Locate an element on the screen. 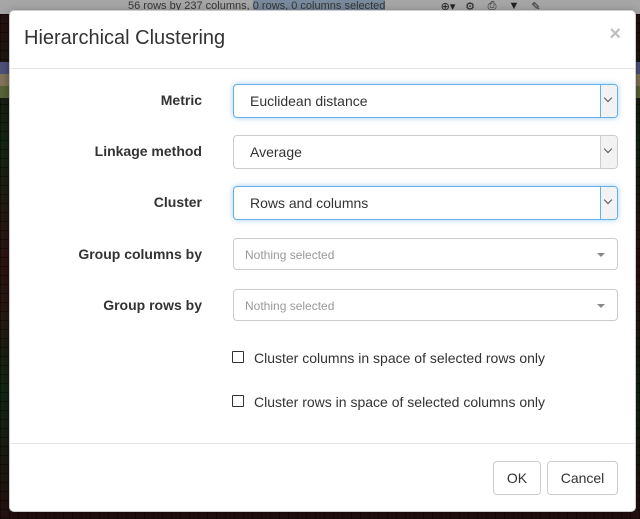 Image resolution: width=640 pixels, height=519 pixels. cluster-dropdown-toggle is located at coordinates (608, 203).